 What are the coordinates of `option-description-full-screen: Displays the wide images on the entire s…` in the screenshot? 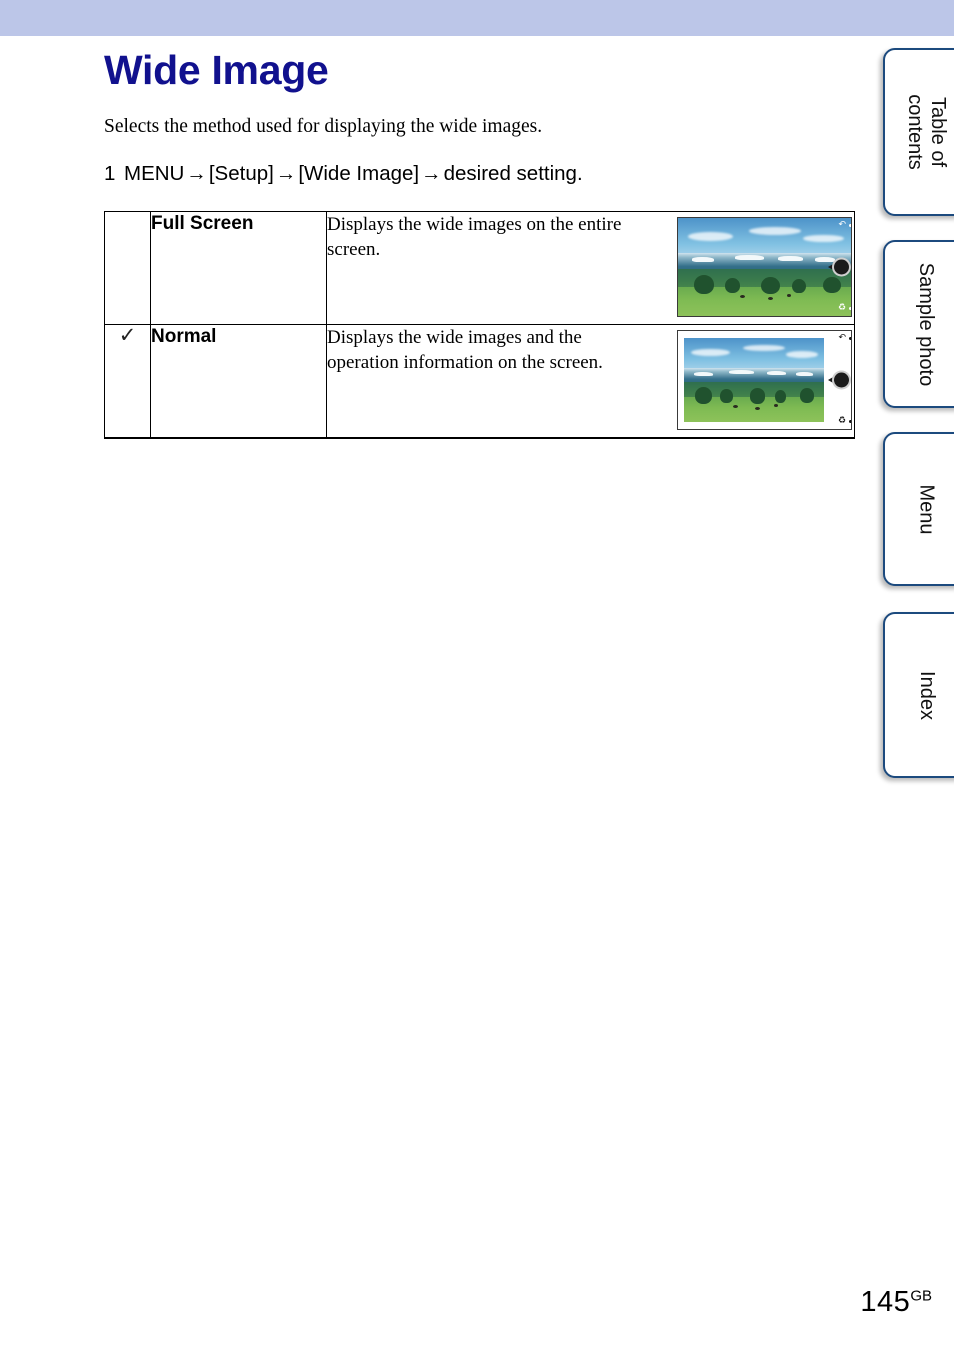 It's located at (474, 237).